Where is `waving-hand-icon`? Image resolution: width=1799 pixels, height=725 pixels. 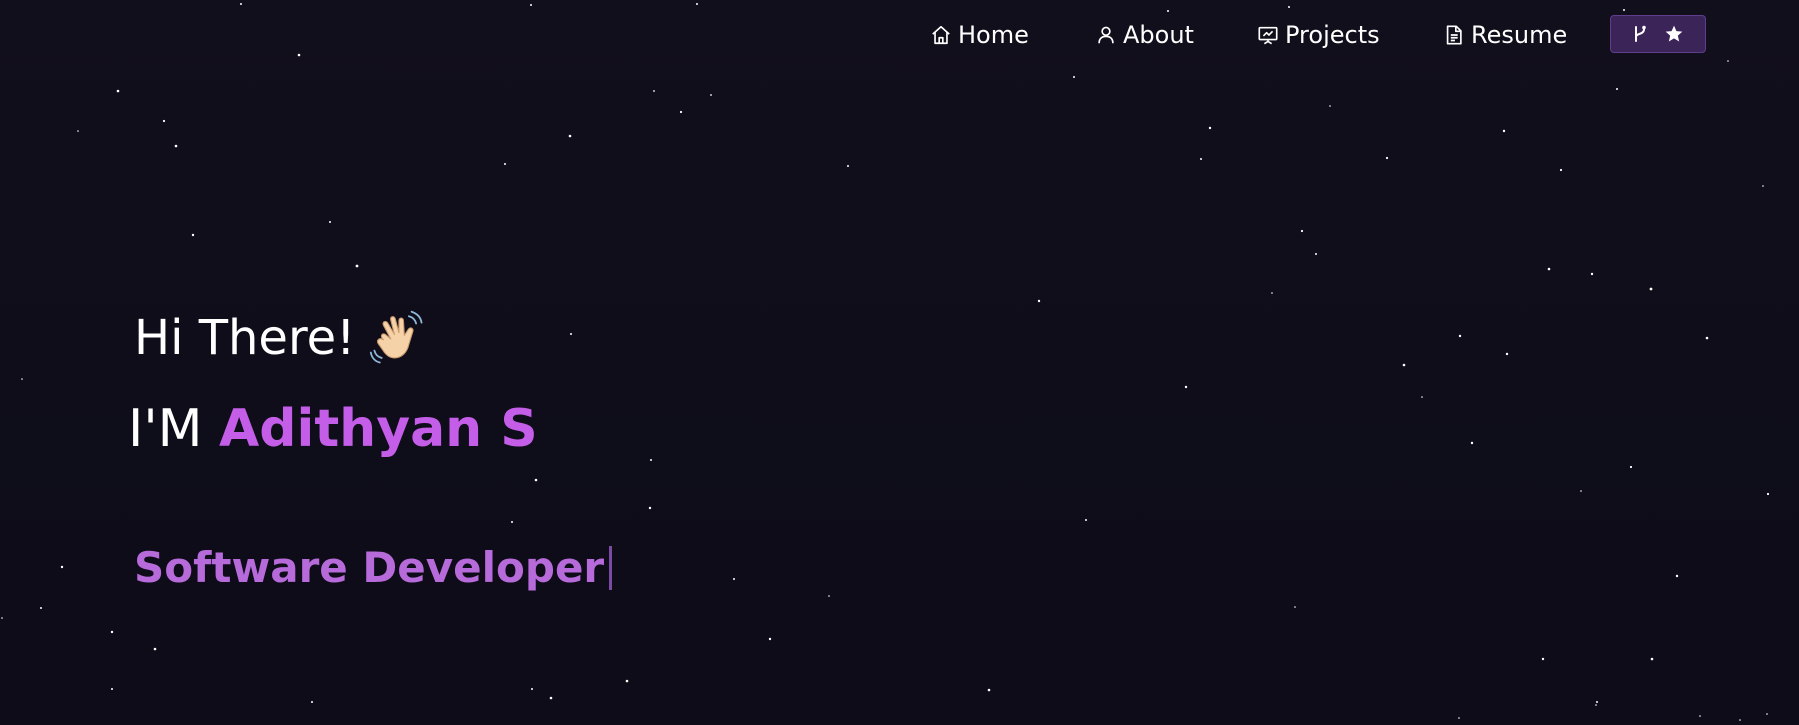 waving-hand-icon is located at coordinates (396, 337).